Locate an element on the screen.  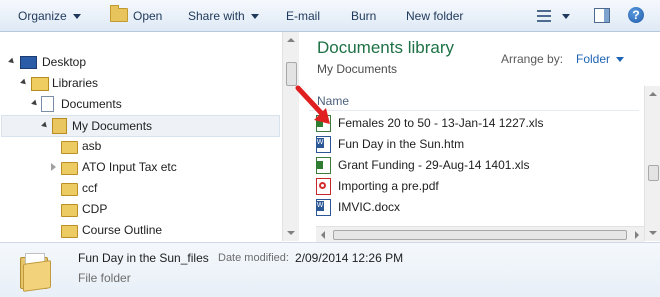
preview-pane-icon is located at coordinates (602, 15).